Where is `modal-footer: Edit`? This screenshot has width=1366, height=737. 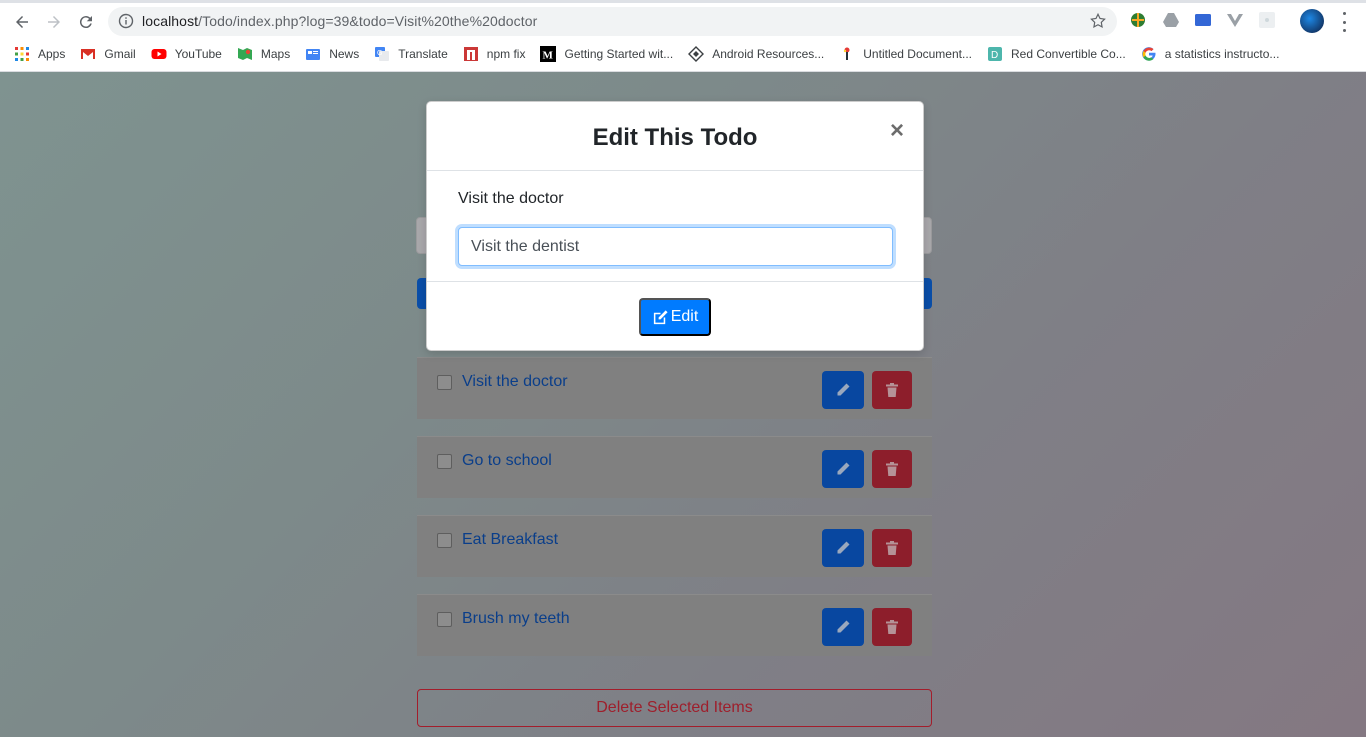
modal-footer: Edit is located at coordinates (675, 316).